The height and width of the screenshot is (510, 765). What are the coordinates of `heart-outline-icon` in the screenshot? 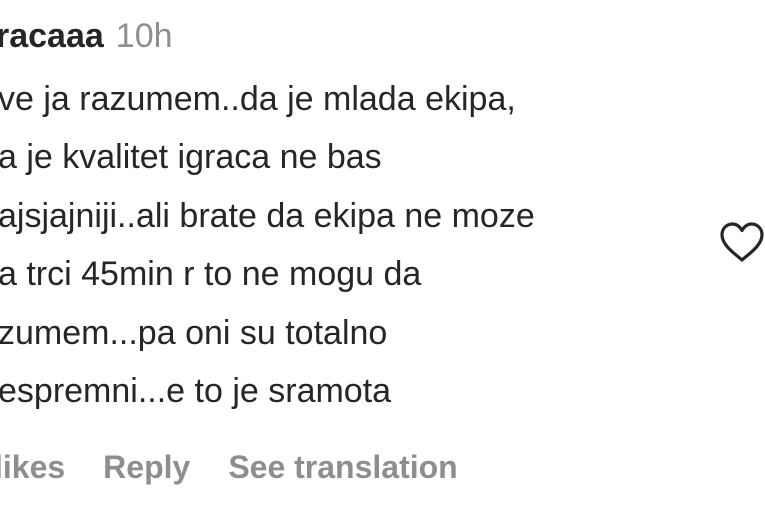 It's located at (741, 242).